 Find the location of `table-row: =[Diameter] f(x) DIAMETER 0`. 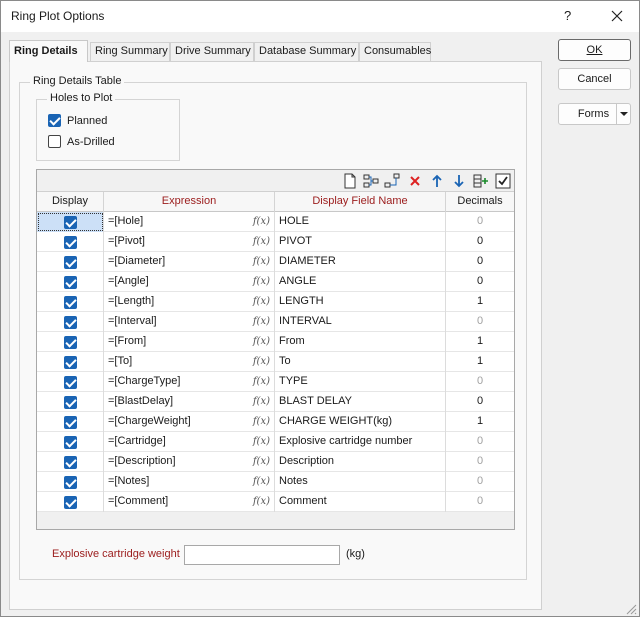

table-row: =[Diameter] f(x) DIAMETER 0 is located at coordinates (275, 262).